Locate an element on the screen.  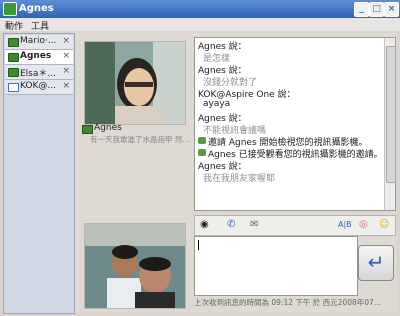
send-file-icon: ✉ is located at coordinates (254, 224).